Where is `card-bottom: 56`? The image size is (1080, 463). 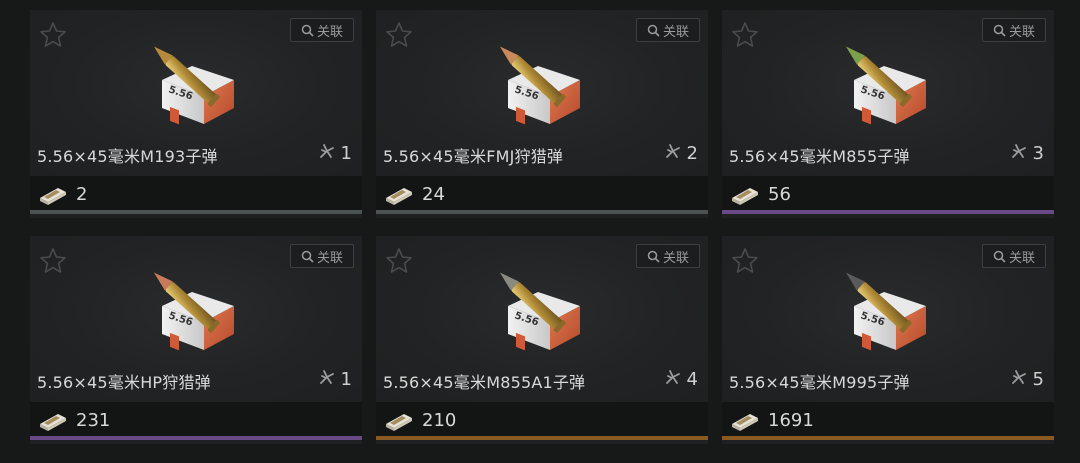 card-bottom: 56 is located at coordinates (888, 195).